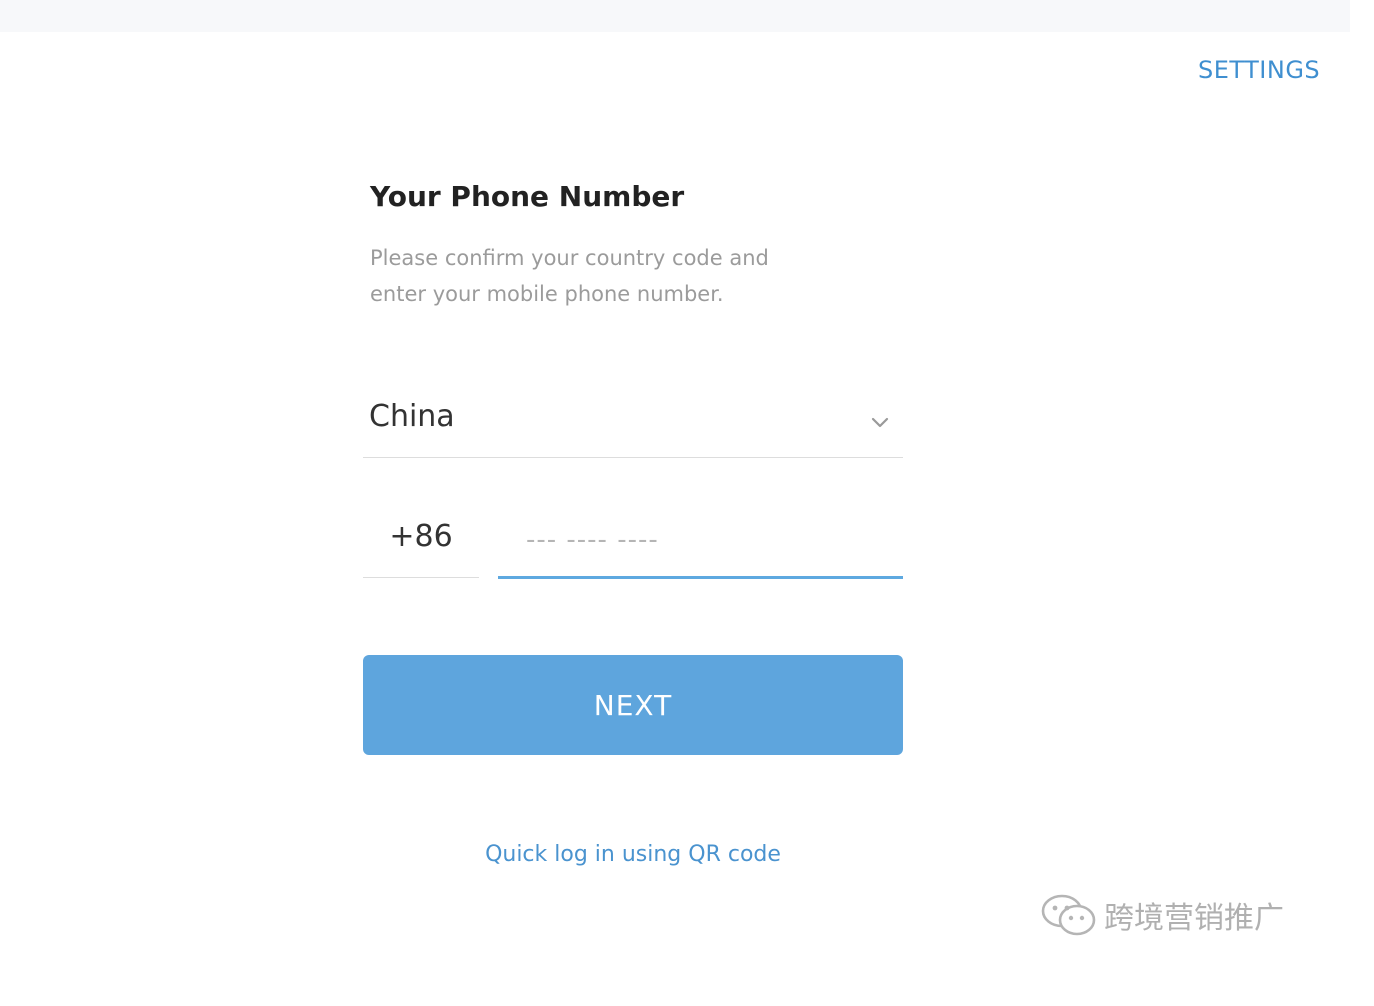 The image size is (1374, 1006). I want to click on phone-number-input, so click(706, 540).